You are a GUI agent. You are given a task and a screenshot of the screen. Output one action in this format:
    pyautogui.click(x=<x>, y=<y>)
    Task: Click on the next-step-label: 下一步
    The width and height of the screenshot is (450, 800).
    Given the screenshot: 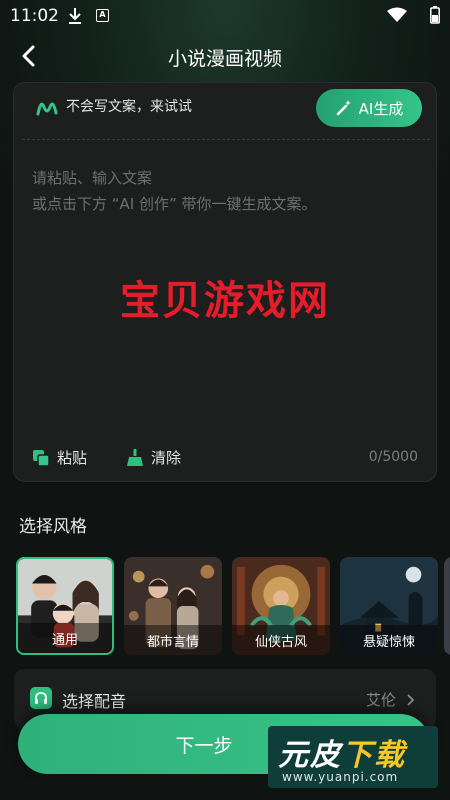 What is the action you would take?
    pyautogui.click(x=204, y=745)
    